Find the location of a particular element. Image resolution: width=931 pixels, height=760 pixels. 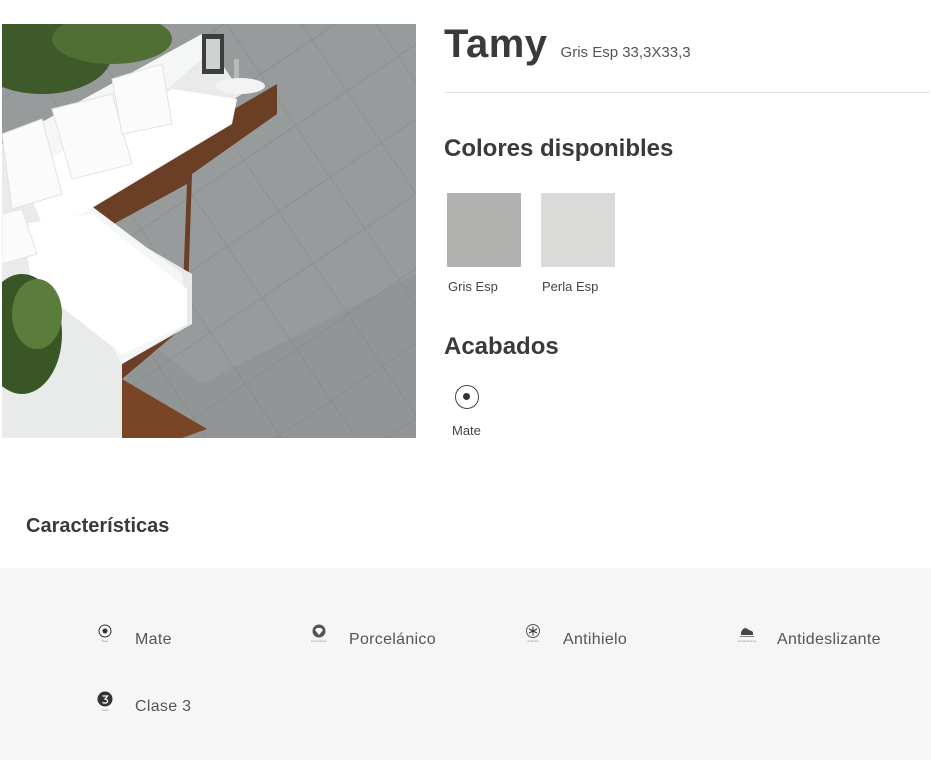

class-3-badge-icon: Clase is located at coordinates (105, 707).